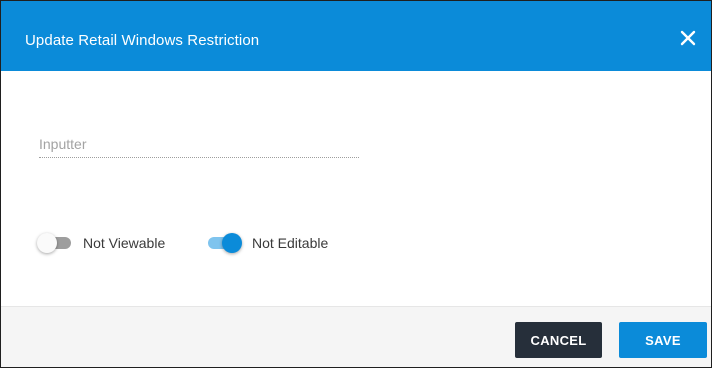 Image resolution: width=712 pixels, height=368 pixels. Describe the element at coordinates (290, 243) in the screenshot. I see `not-editable-label: Not Editable` at that location.